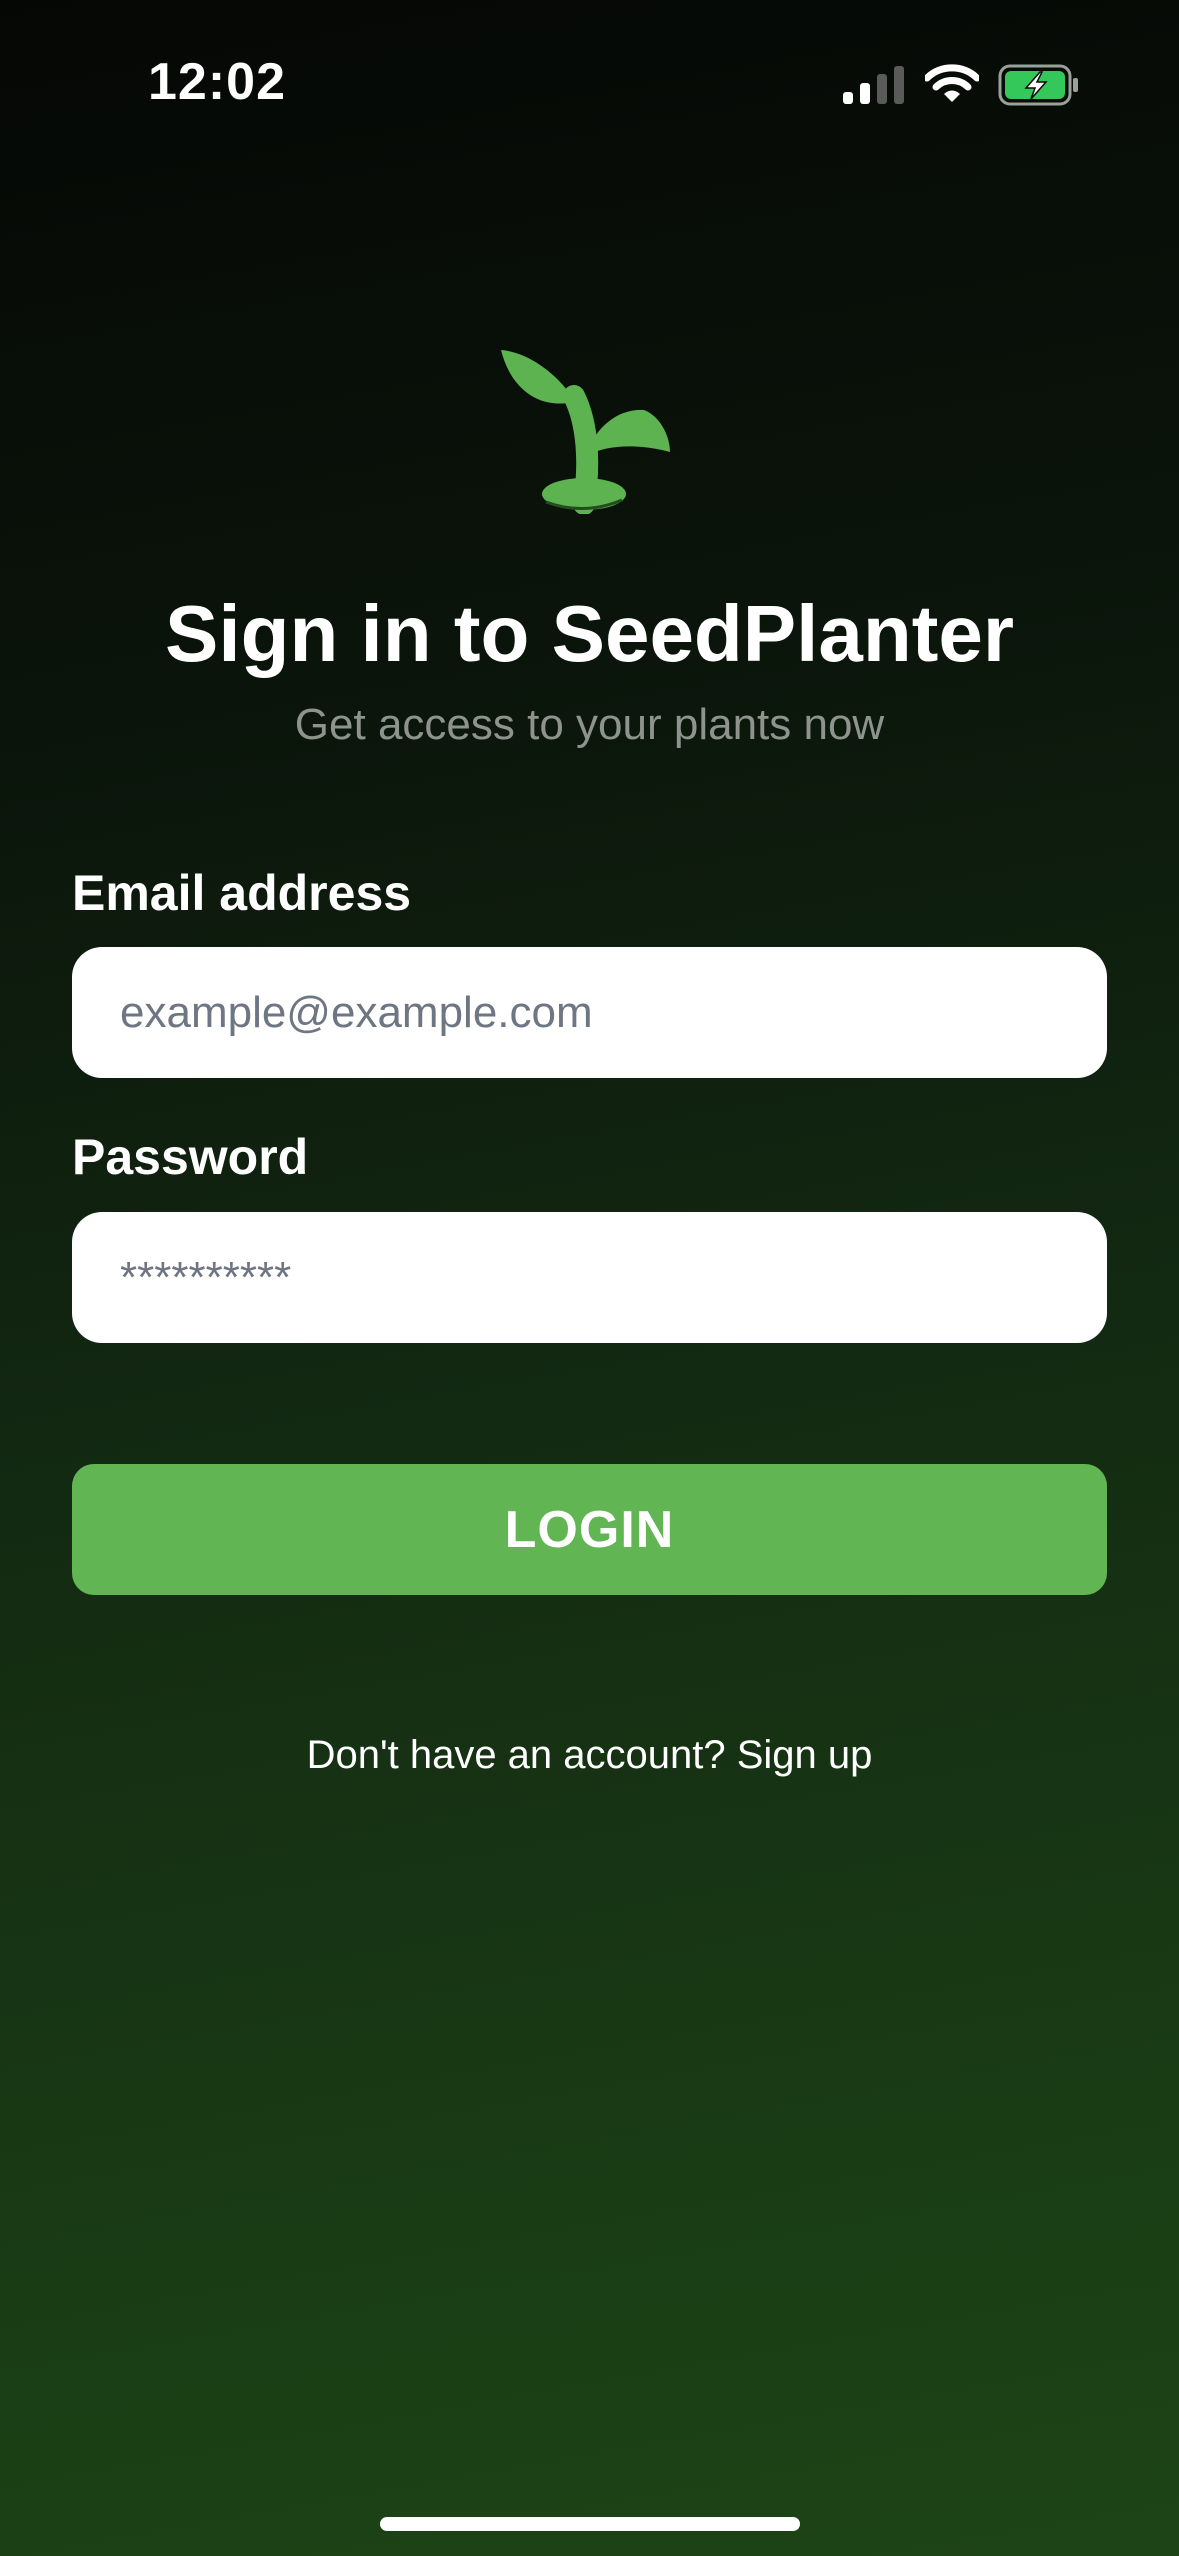 The width and height of the screenshot is (1179, 2556). Describe the element at coordinates (589, 633) in the screenshot. I see `page-title: Sign in to SeedPlanter` at that location.